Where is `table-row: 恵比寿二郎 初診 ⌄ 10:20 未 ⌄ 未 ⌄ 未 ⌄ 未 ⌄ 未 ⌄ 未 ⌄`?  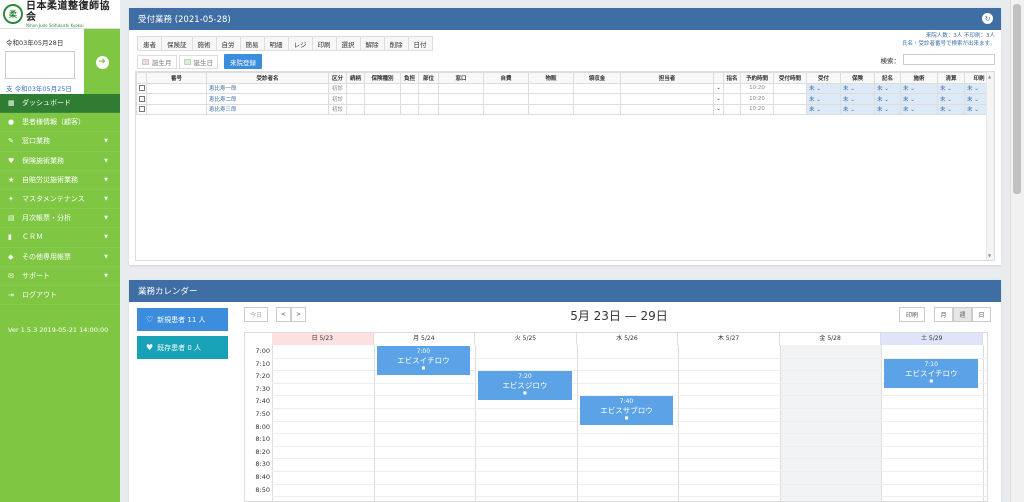
table-row: 恵比寿二郎 初診 ⌄ 10:20 未 ⌄ 未 ⌄ 未 ⌄ 未 ⌄ 未 ⌄ 未 ⌄ is located at coordinates (565, 99).